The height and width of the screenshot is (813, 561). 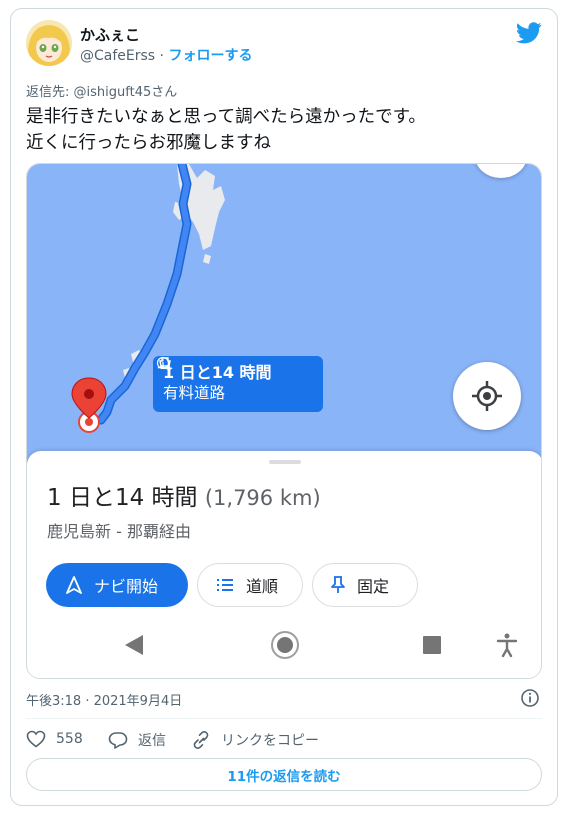 What do you see at coordinates (89, 398) in the screenshot?
I see `destination-pin-icon` at bounding box center [89, 398].